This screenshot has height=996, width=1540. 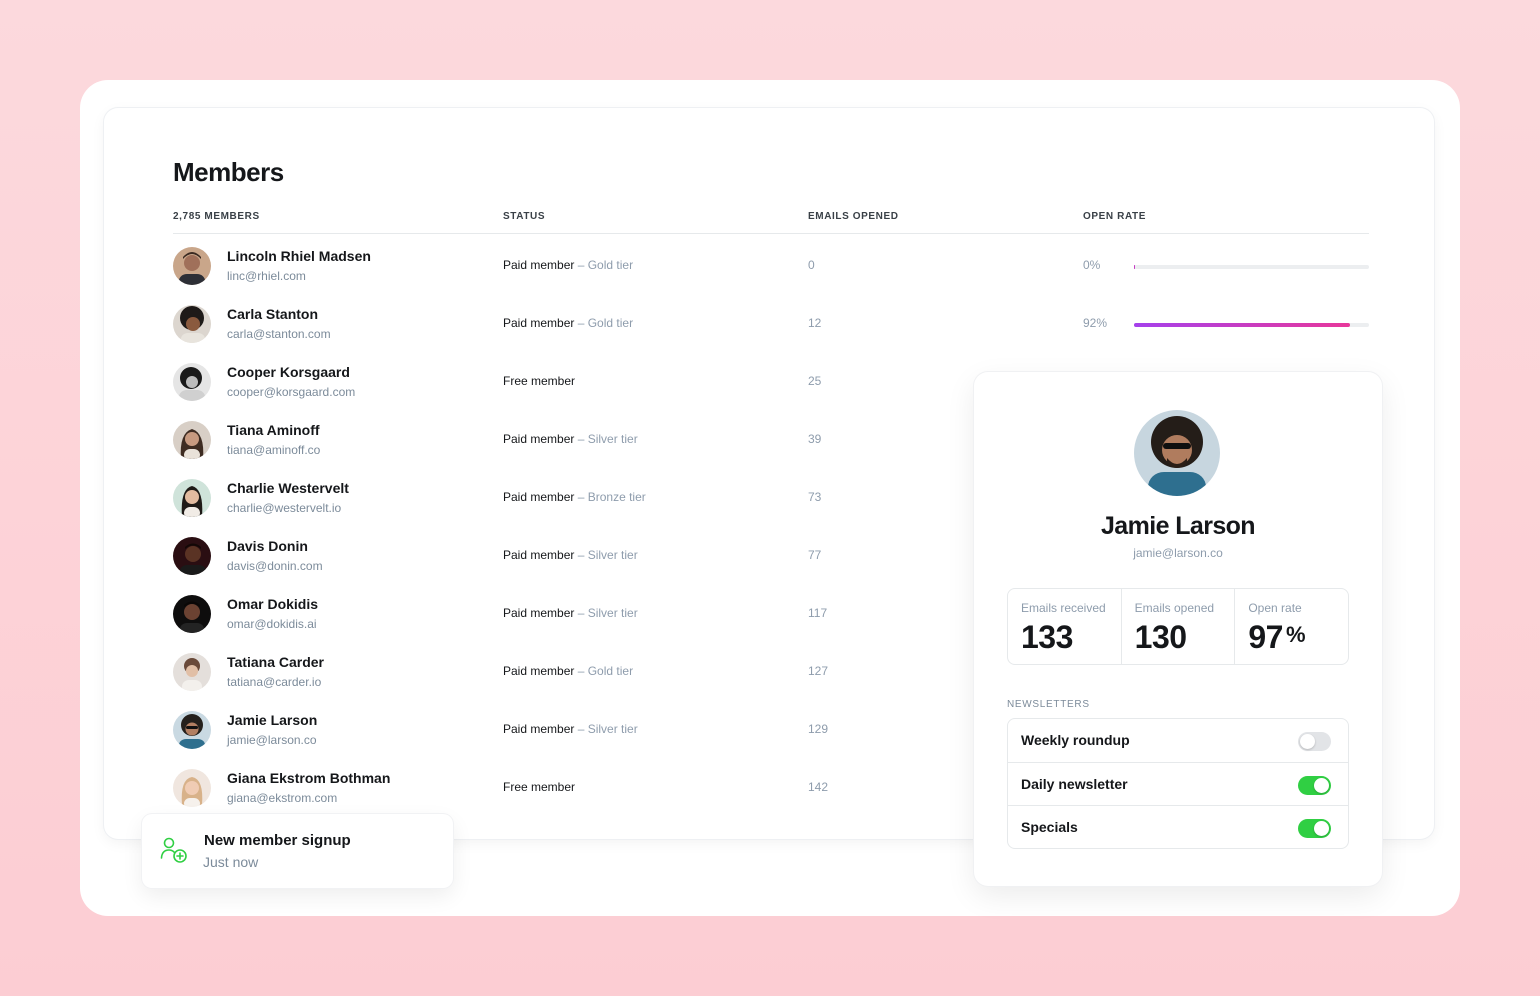 I want to click on notification-time: Just now, so click(x=231, y=862).